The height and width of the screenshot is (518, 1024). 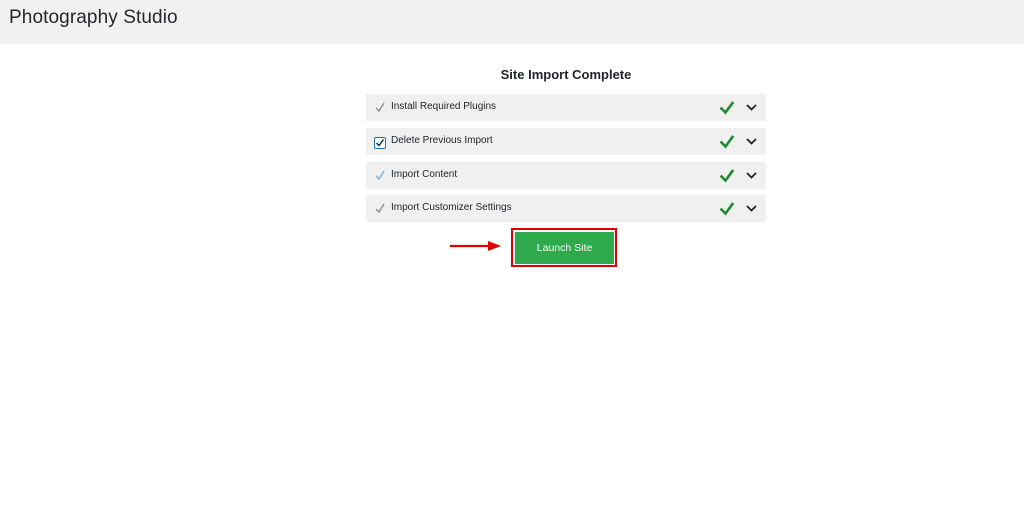 I want to click on header-bar: Photography Studio, so click(x=512, y=22).